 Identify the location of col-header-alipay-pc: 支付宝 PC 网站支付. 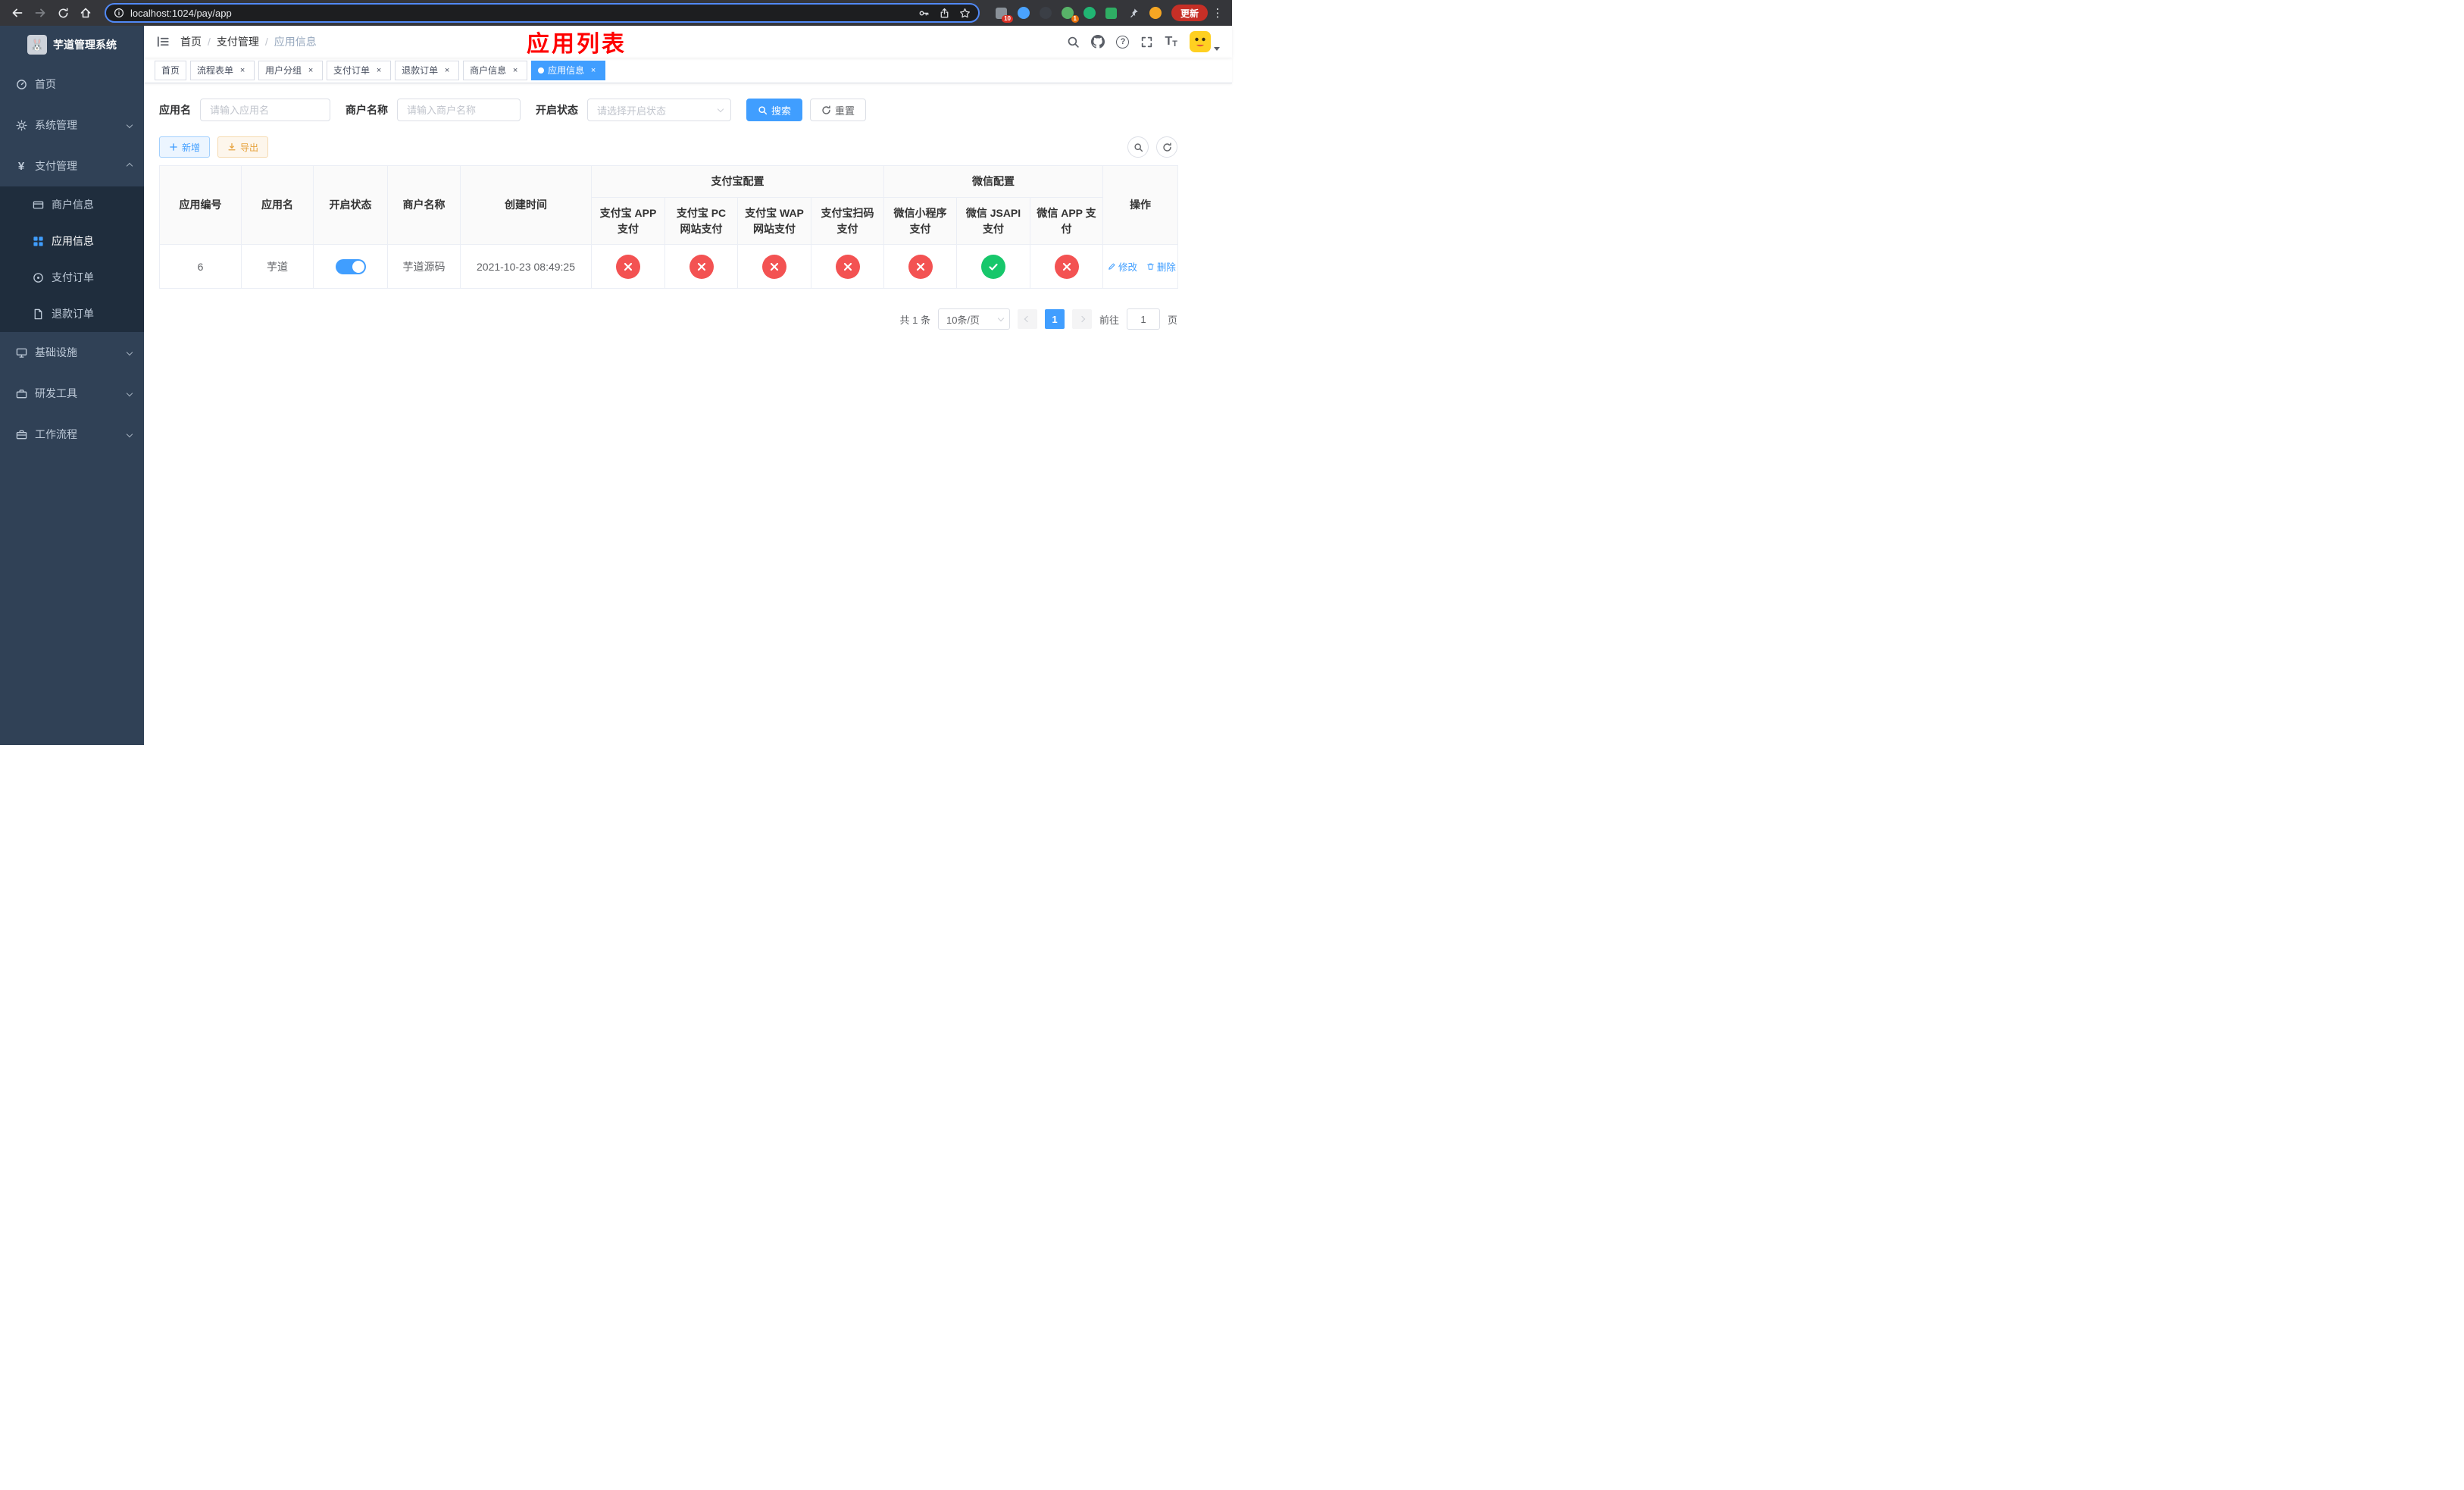
(701, 221).